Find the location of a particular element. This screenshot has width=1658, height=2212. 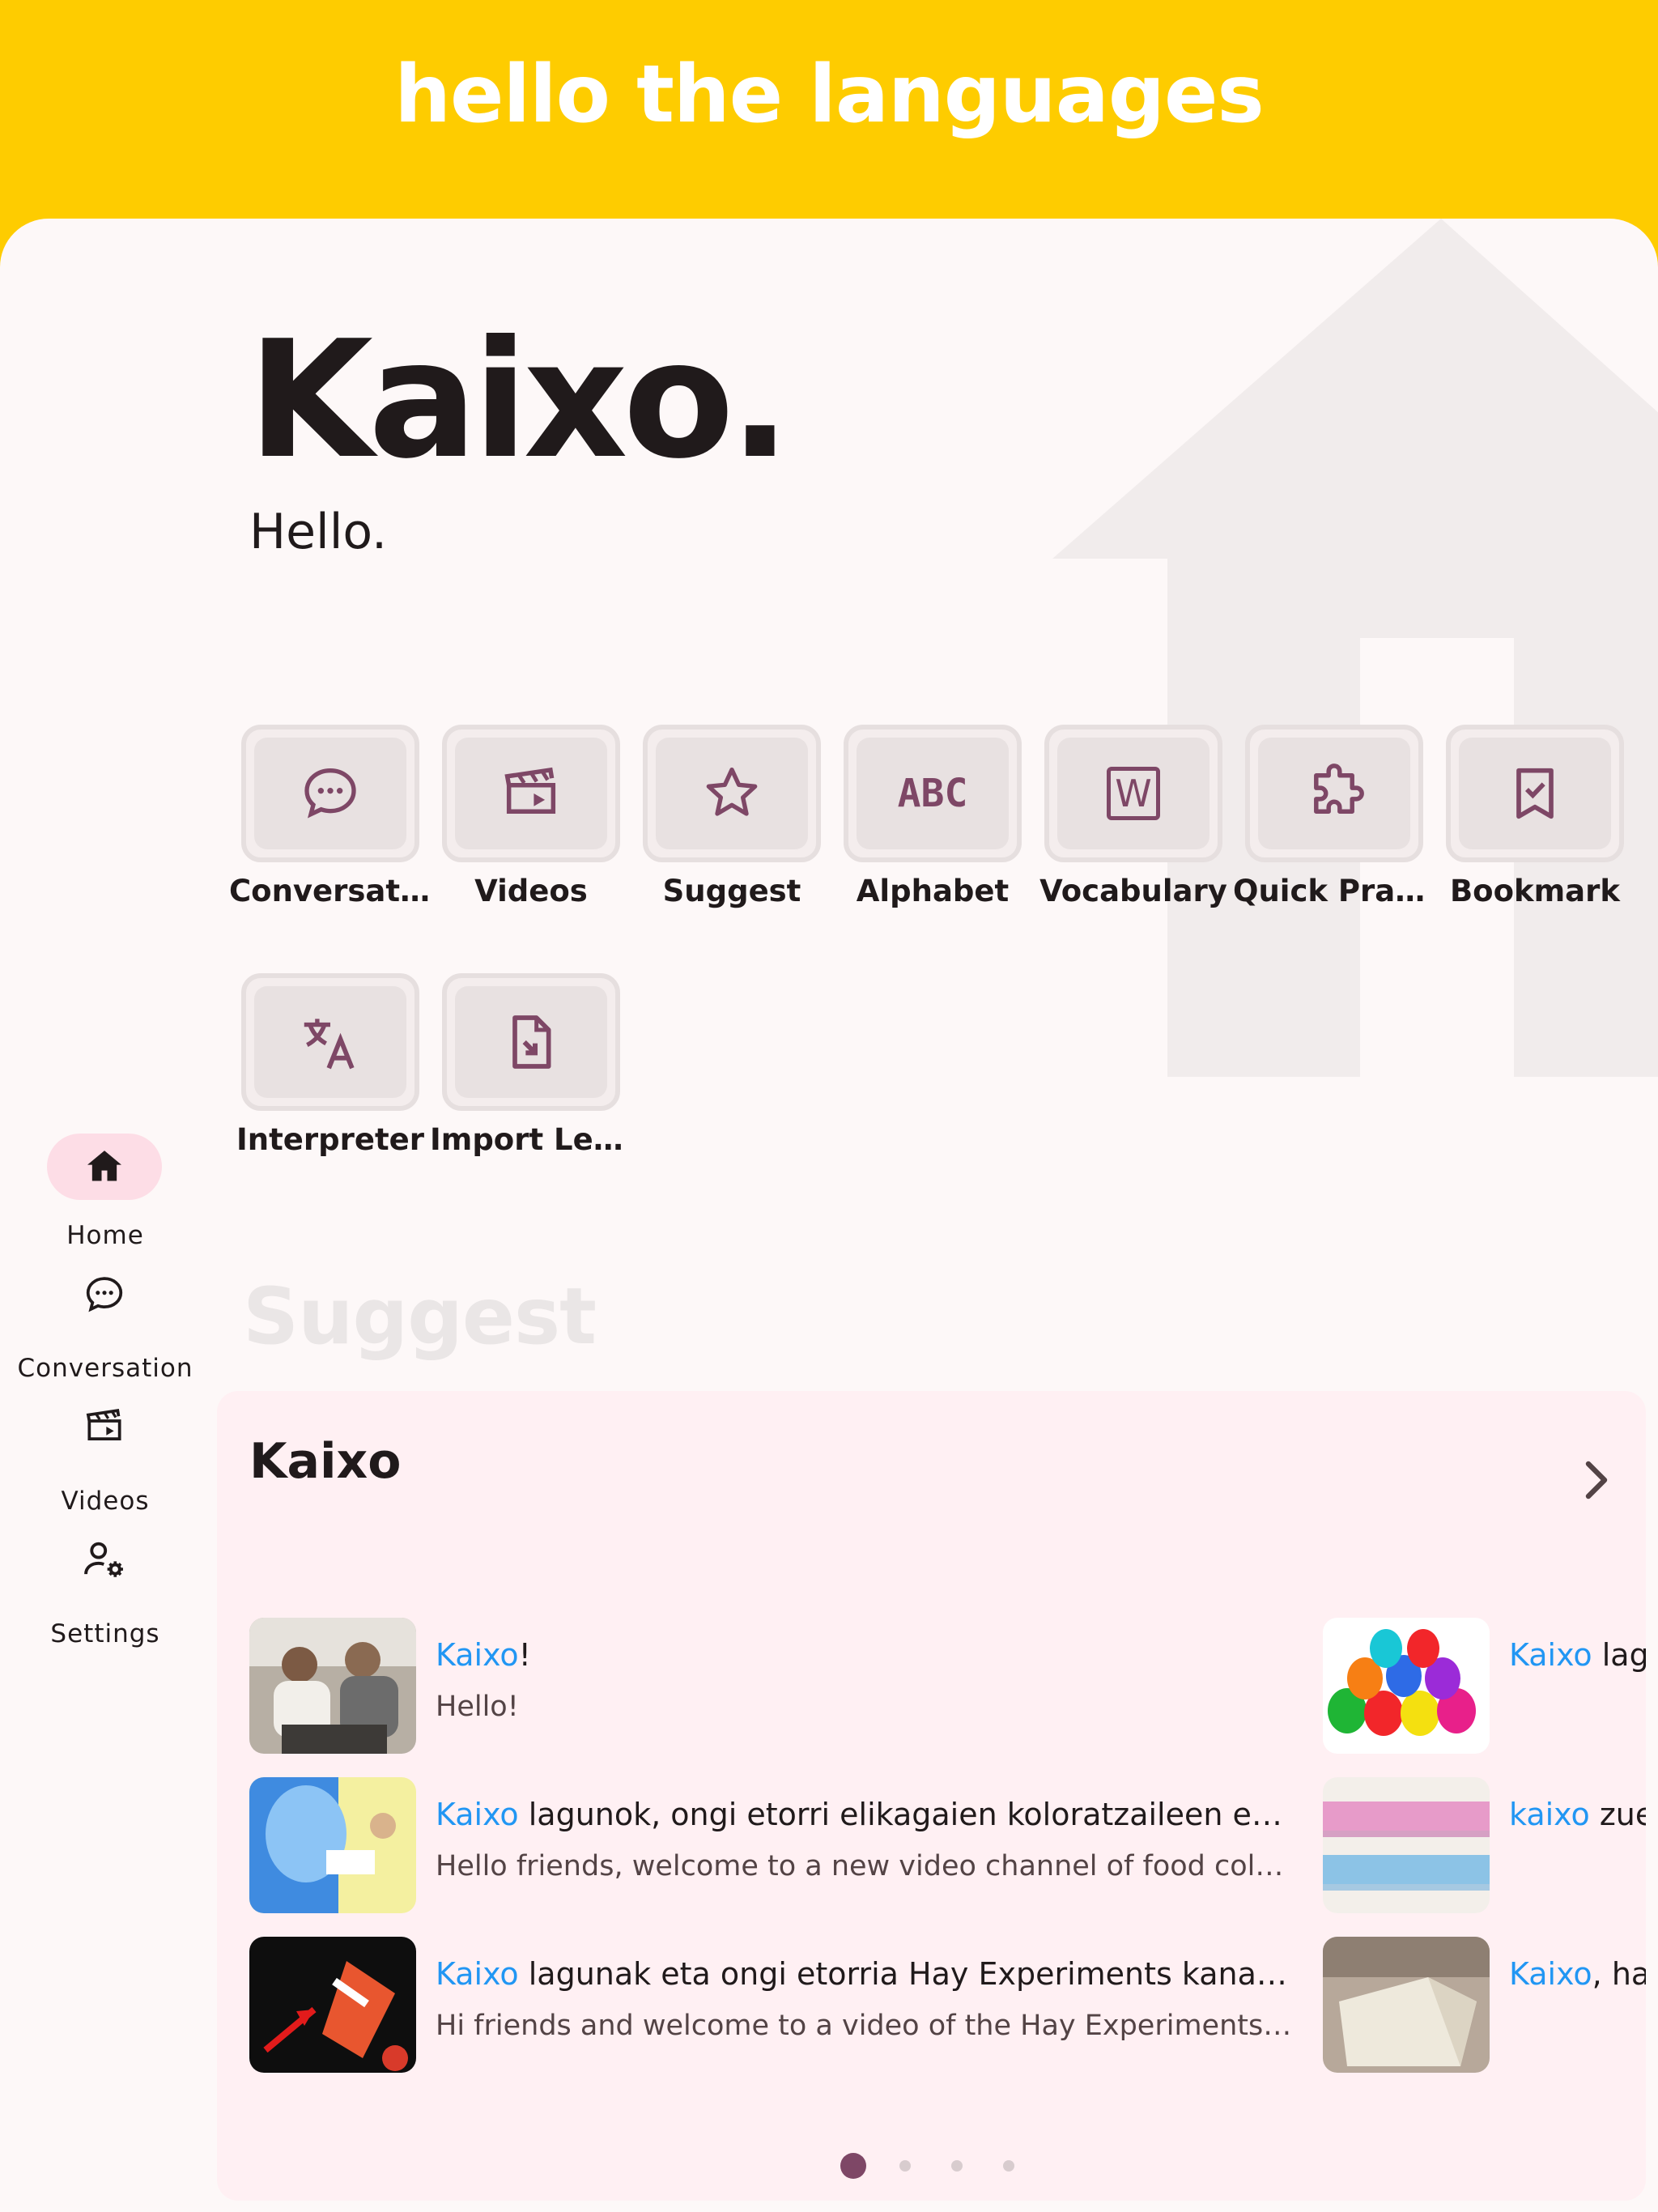

tile-vocabulary: W Vocabulary is located at coordinates (1133, 816).